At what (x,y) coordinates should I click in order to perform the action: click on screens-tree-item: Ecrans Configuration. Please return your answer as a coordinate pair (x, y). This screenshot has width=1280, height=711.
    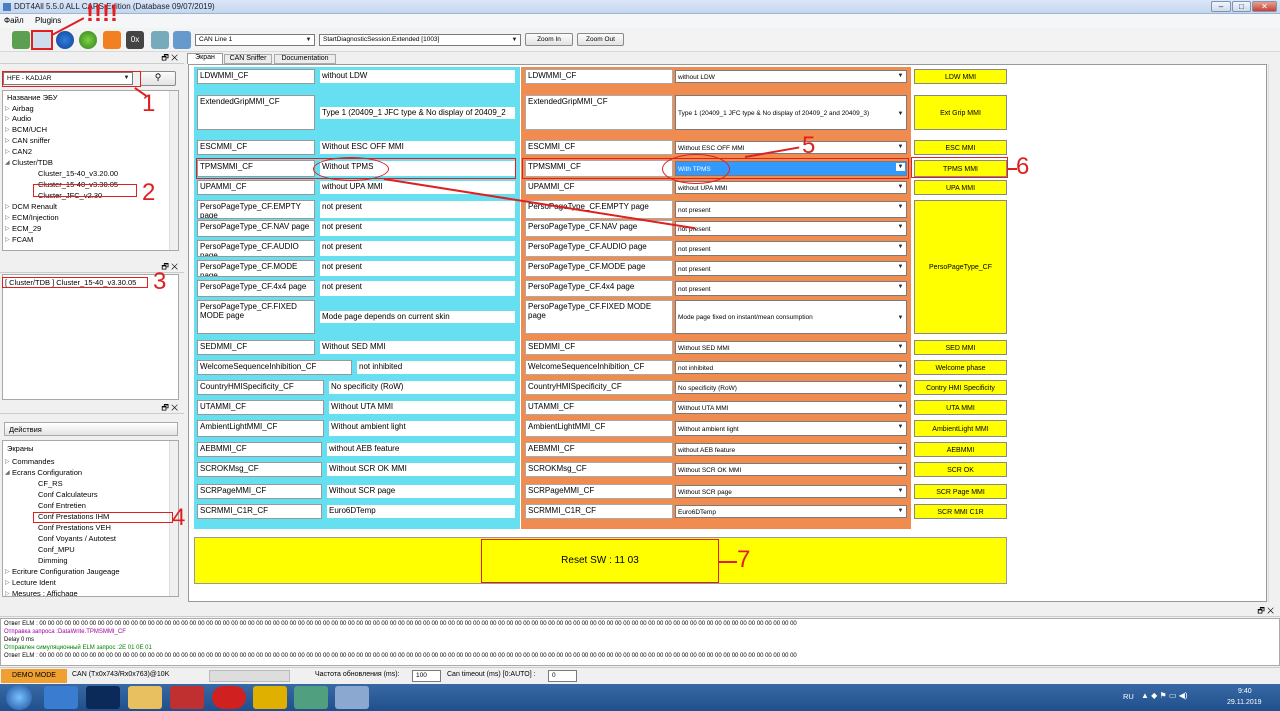
    Looking at the image, I should click on (47, 473).